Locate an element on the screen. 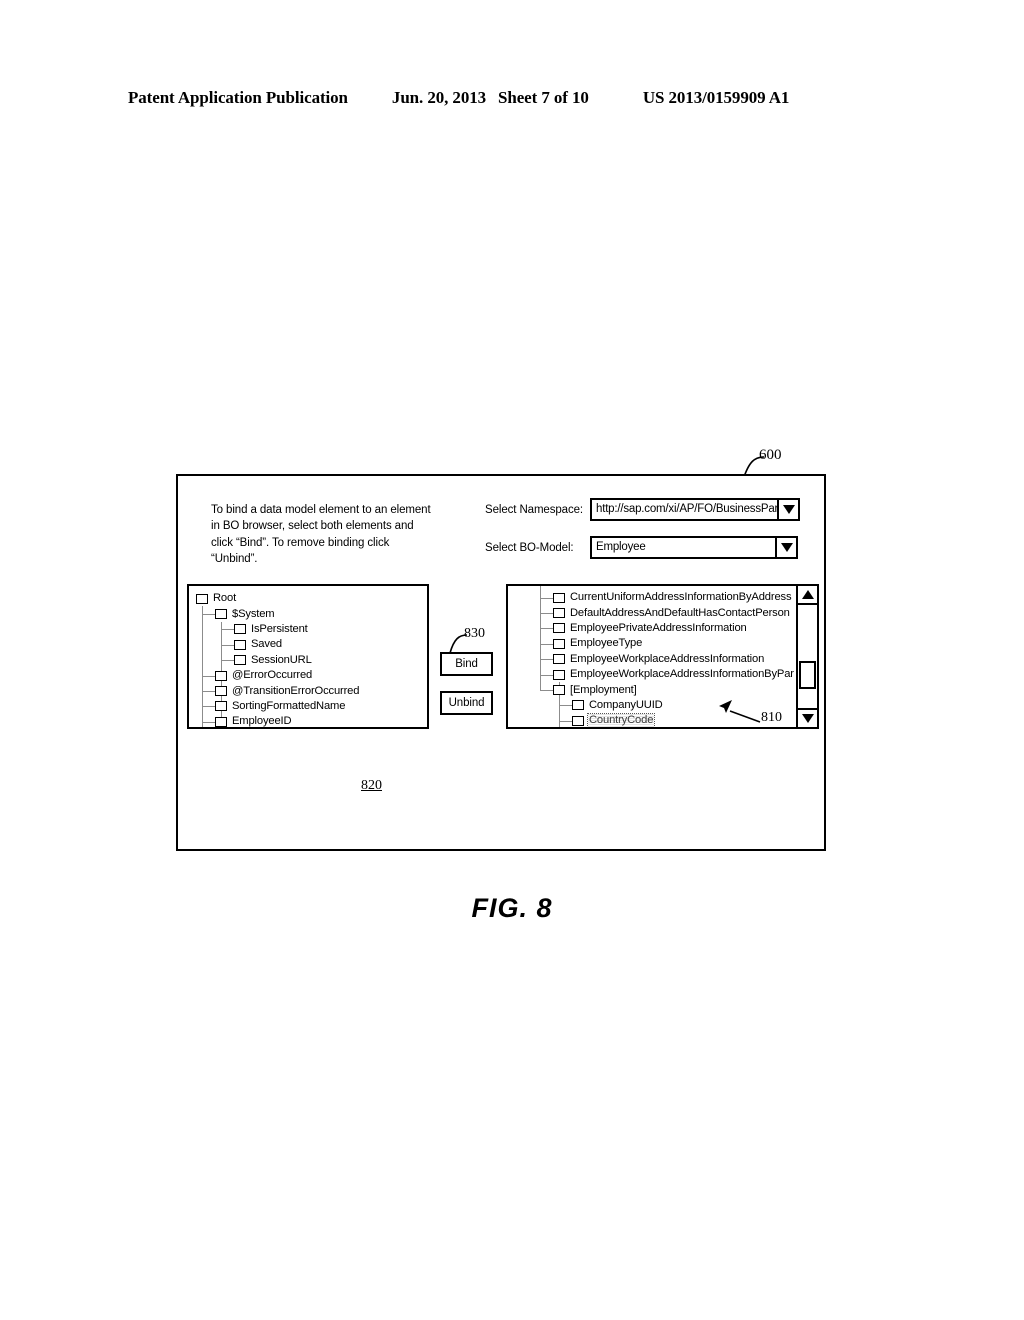  tree-node: CompanyUUID is located at coordinates (586, 705).